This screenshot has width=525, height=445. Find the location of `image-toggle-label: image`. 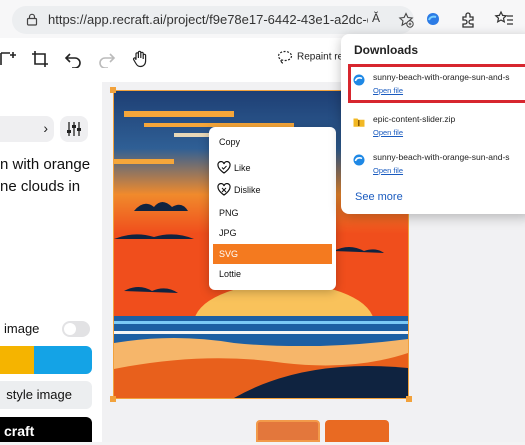

image-toggle-label: image is located at coordinates (22, 328).